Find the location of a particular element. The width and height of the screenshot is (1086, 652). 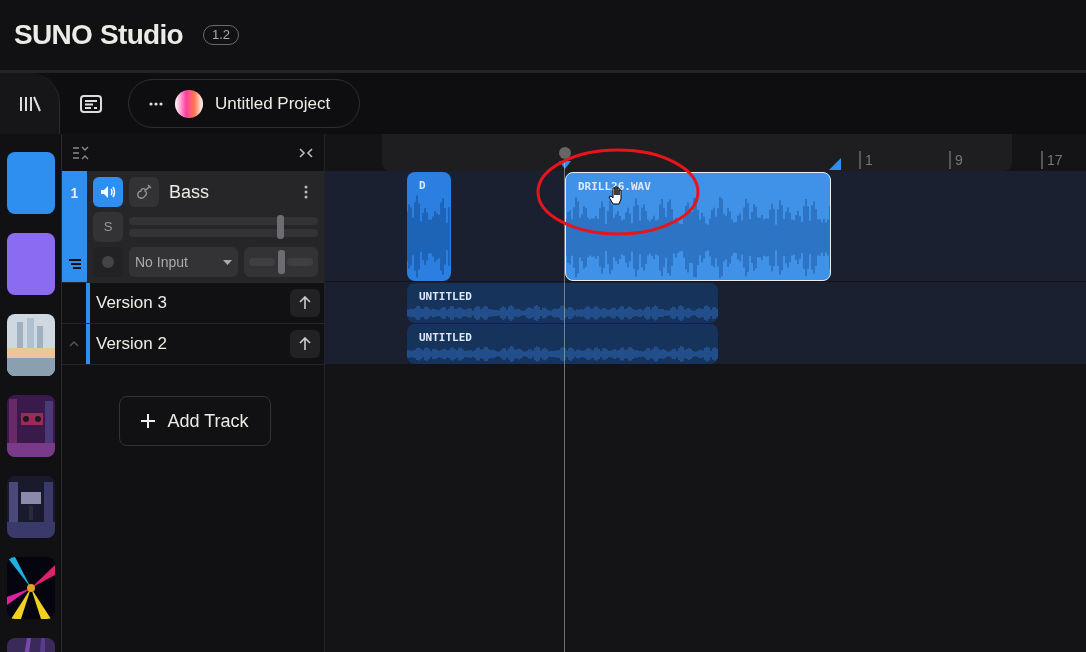

instrument-button is located at coordinates (144, 192).